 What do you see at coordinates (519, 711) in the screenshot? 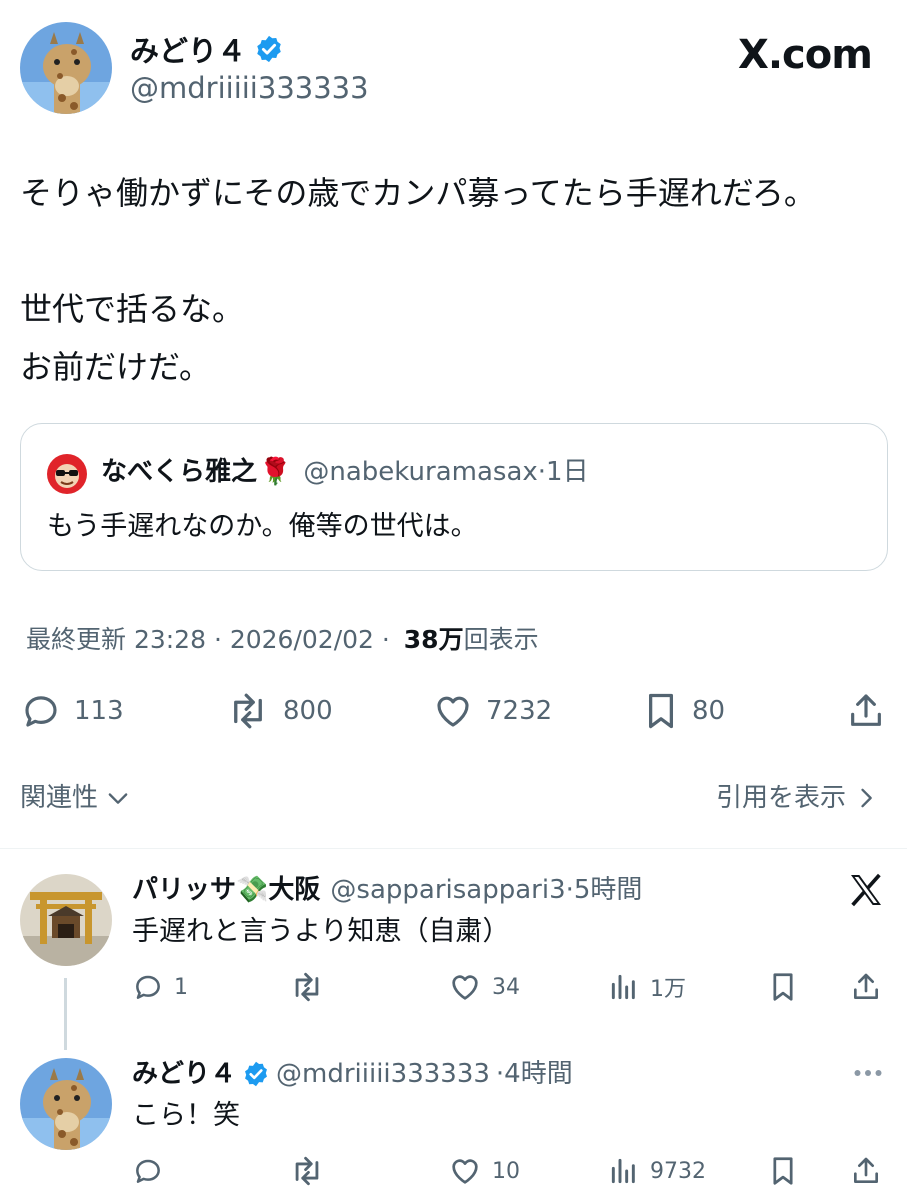
I see `like-count: 7232` at bounding box center [519, 711].